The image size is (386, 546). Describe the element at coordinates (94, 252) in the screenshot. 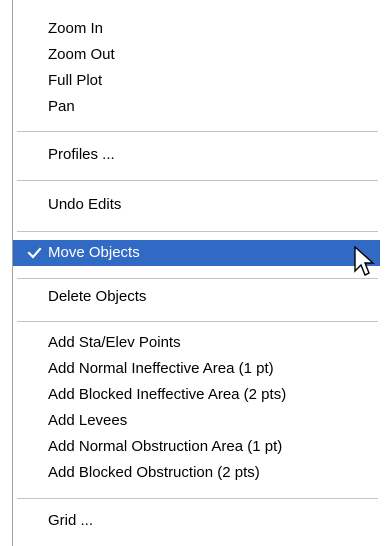

I see `menu-item-label: Move Objects` at that location.